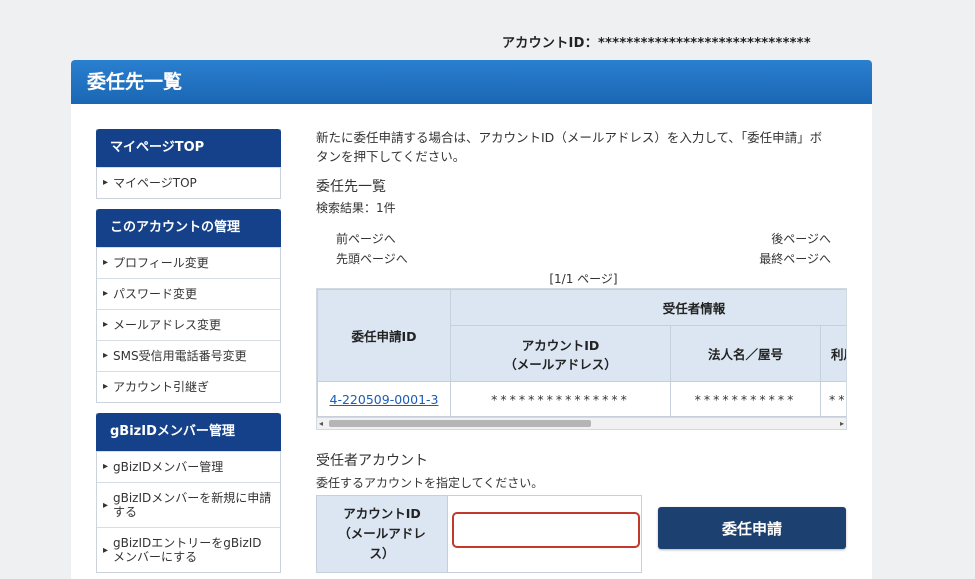  What do you see at coordinates (188, 324) in the screenshot?
I see `sidebar-item-email: メールアドレス変更` at bounding box center [188, 324].